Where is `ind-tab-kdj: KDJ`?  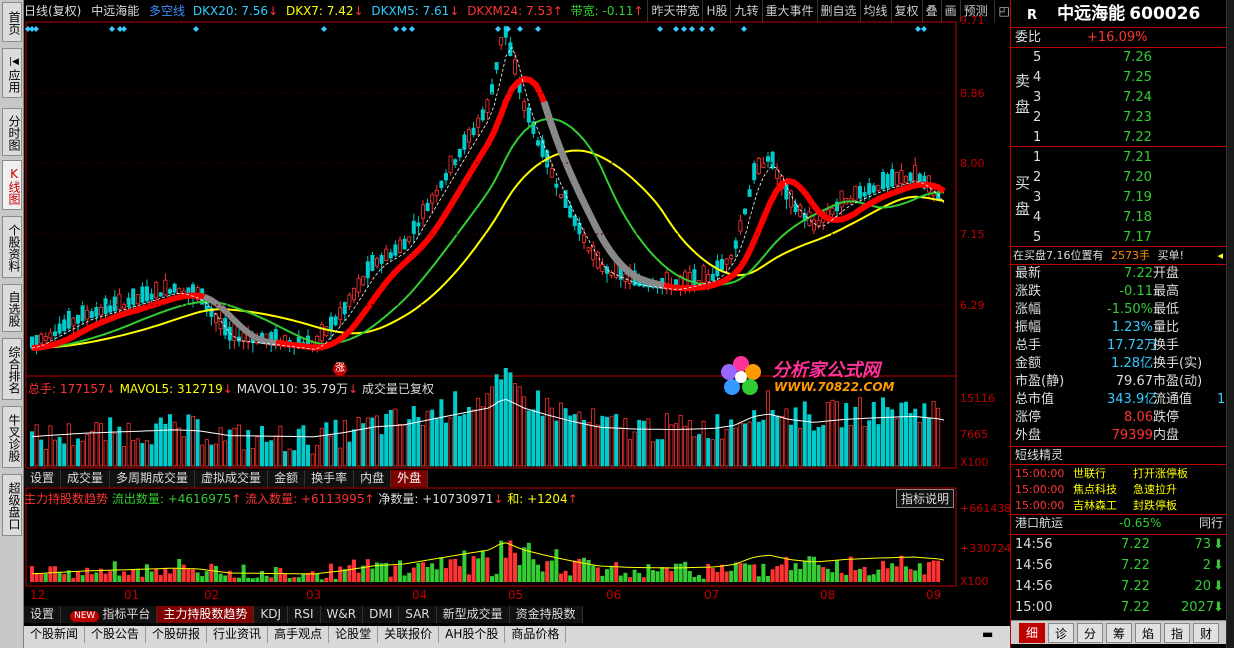 ind-tab-kdj: KDJ is located at coordinates (271, 614).